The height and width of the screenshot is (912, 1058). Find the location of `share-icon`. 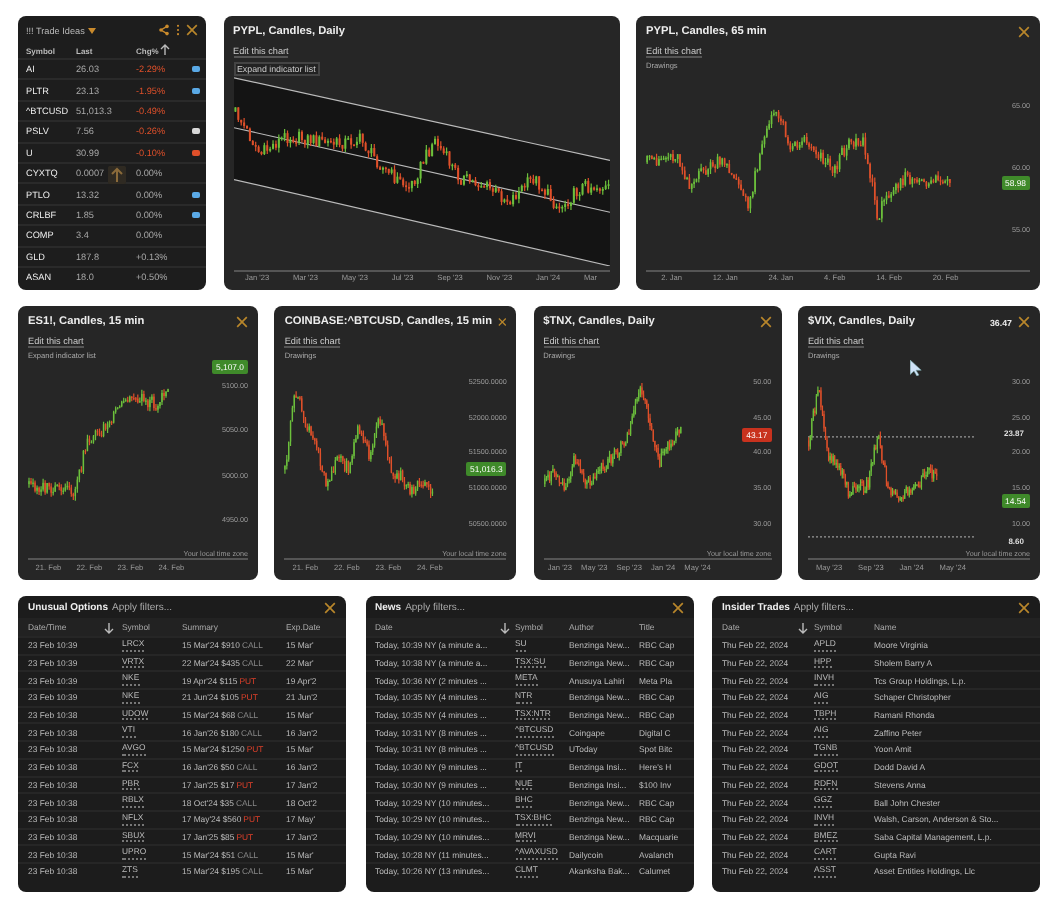

share-icon is located at coordinates (164, 30).